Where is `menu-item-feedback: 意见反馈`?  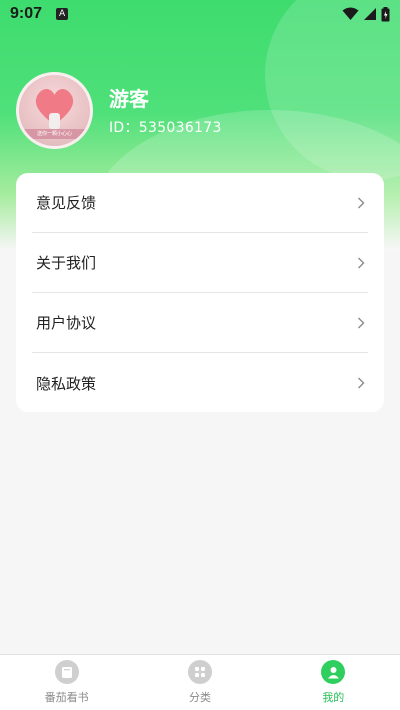 menu-item-feedback: 意见反馈 is located at coordinates (200, 203).